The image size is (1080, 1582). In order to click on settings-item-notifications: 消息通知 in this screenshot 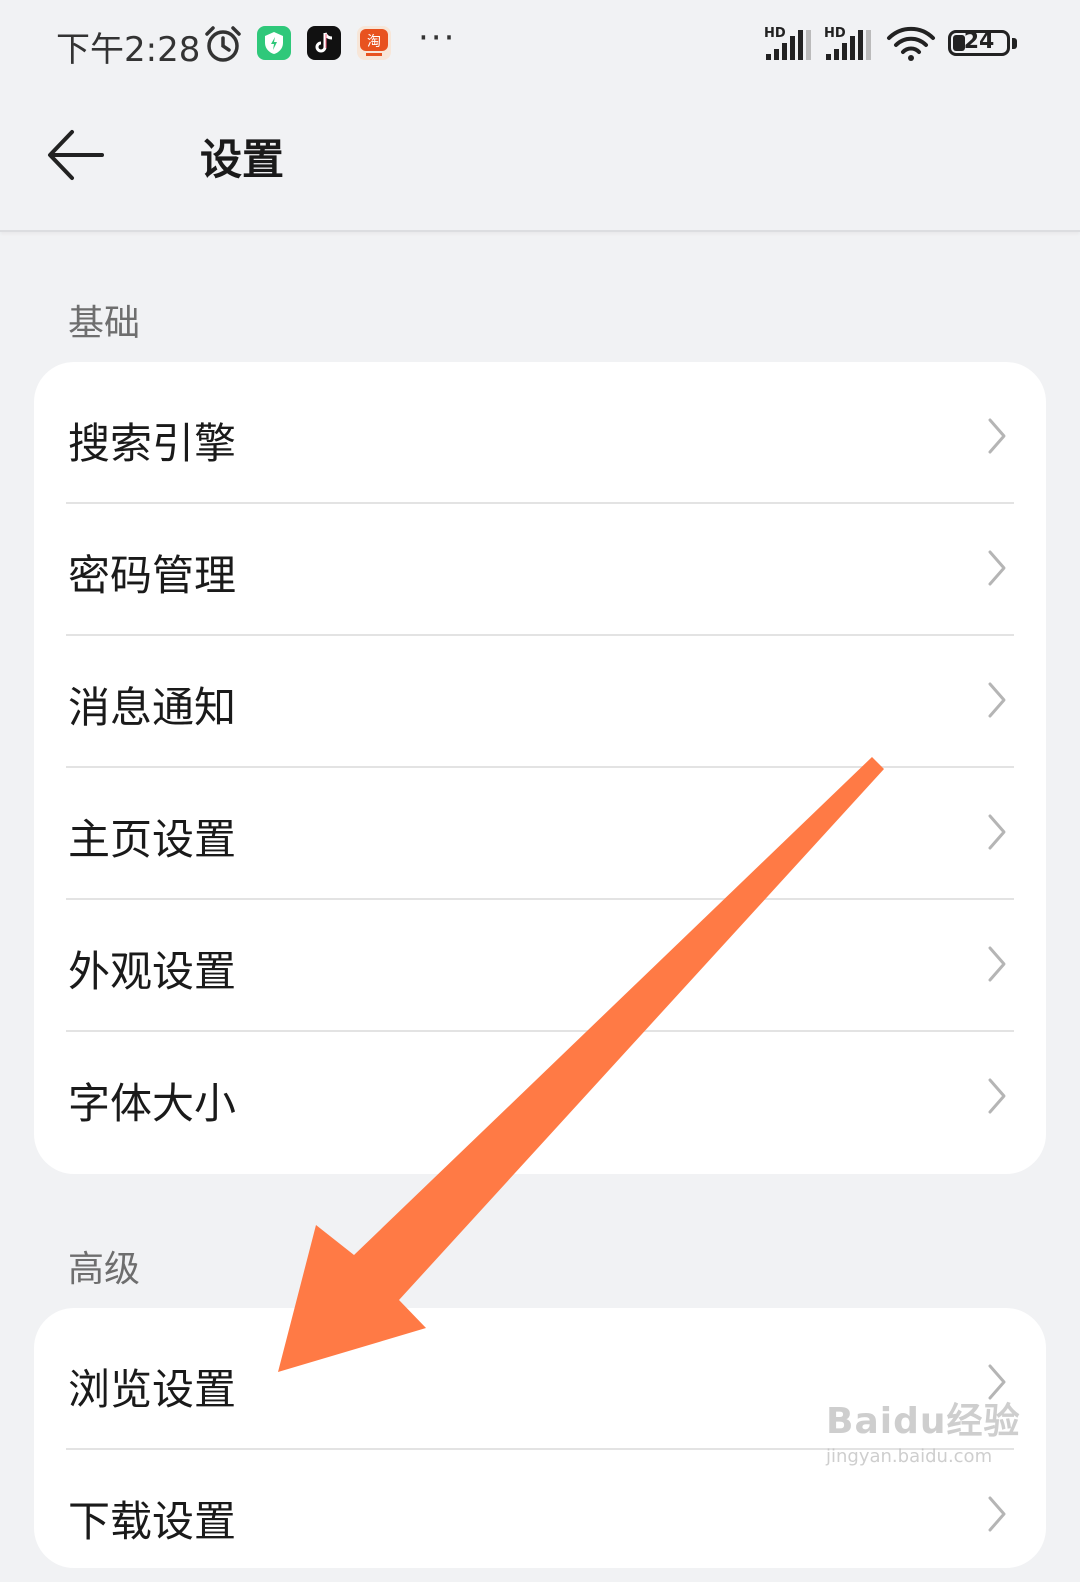, I will do `click(540, 702)`.